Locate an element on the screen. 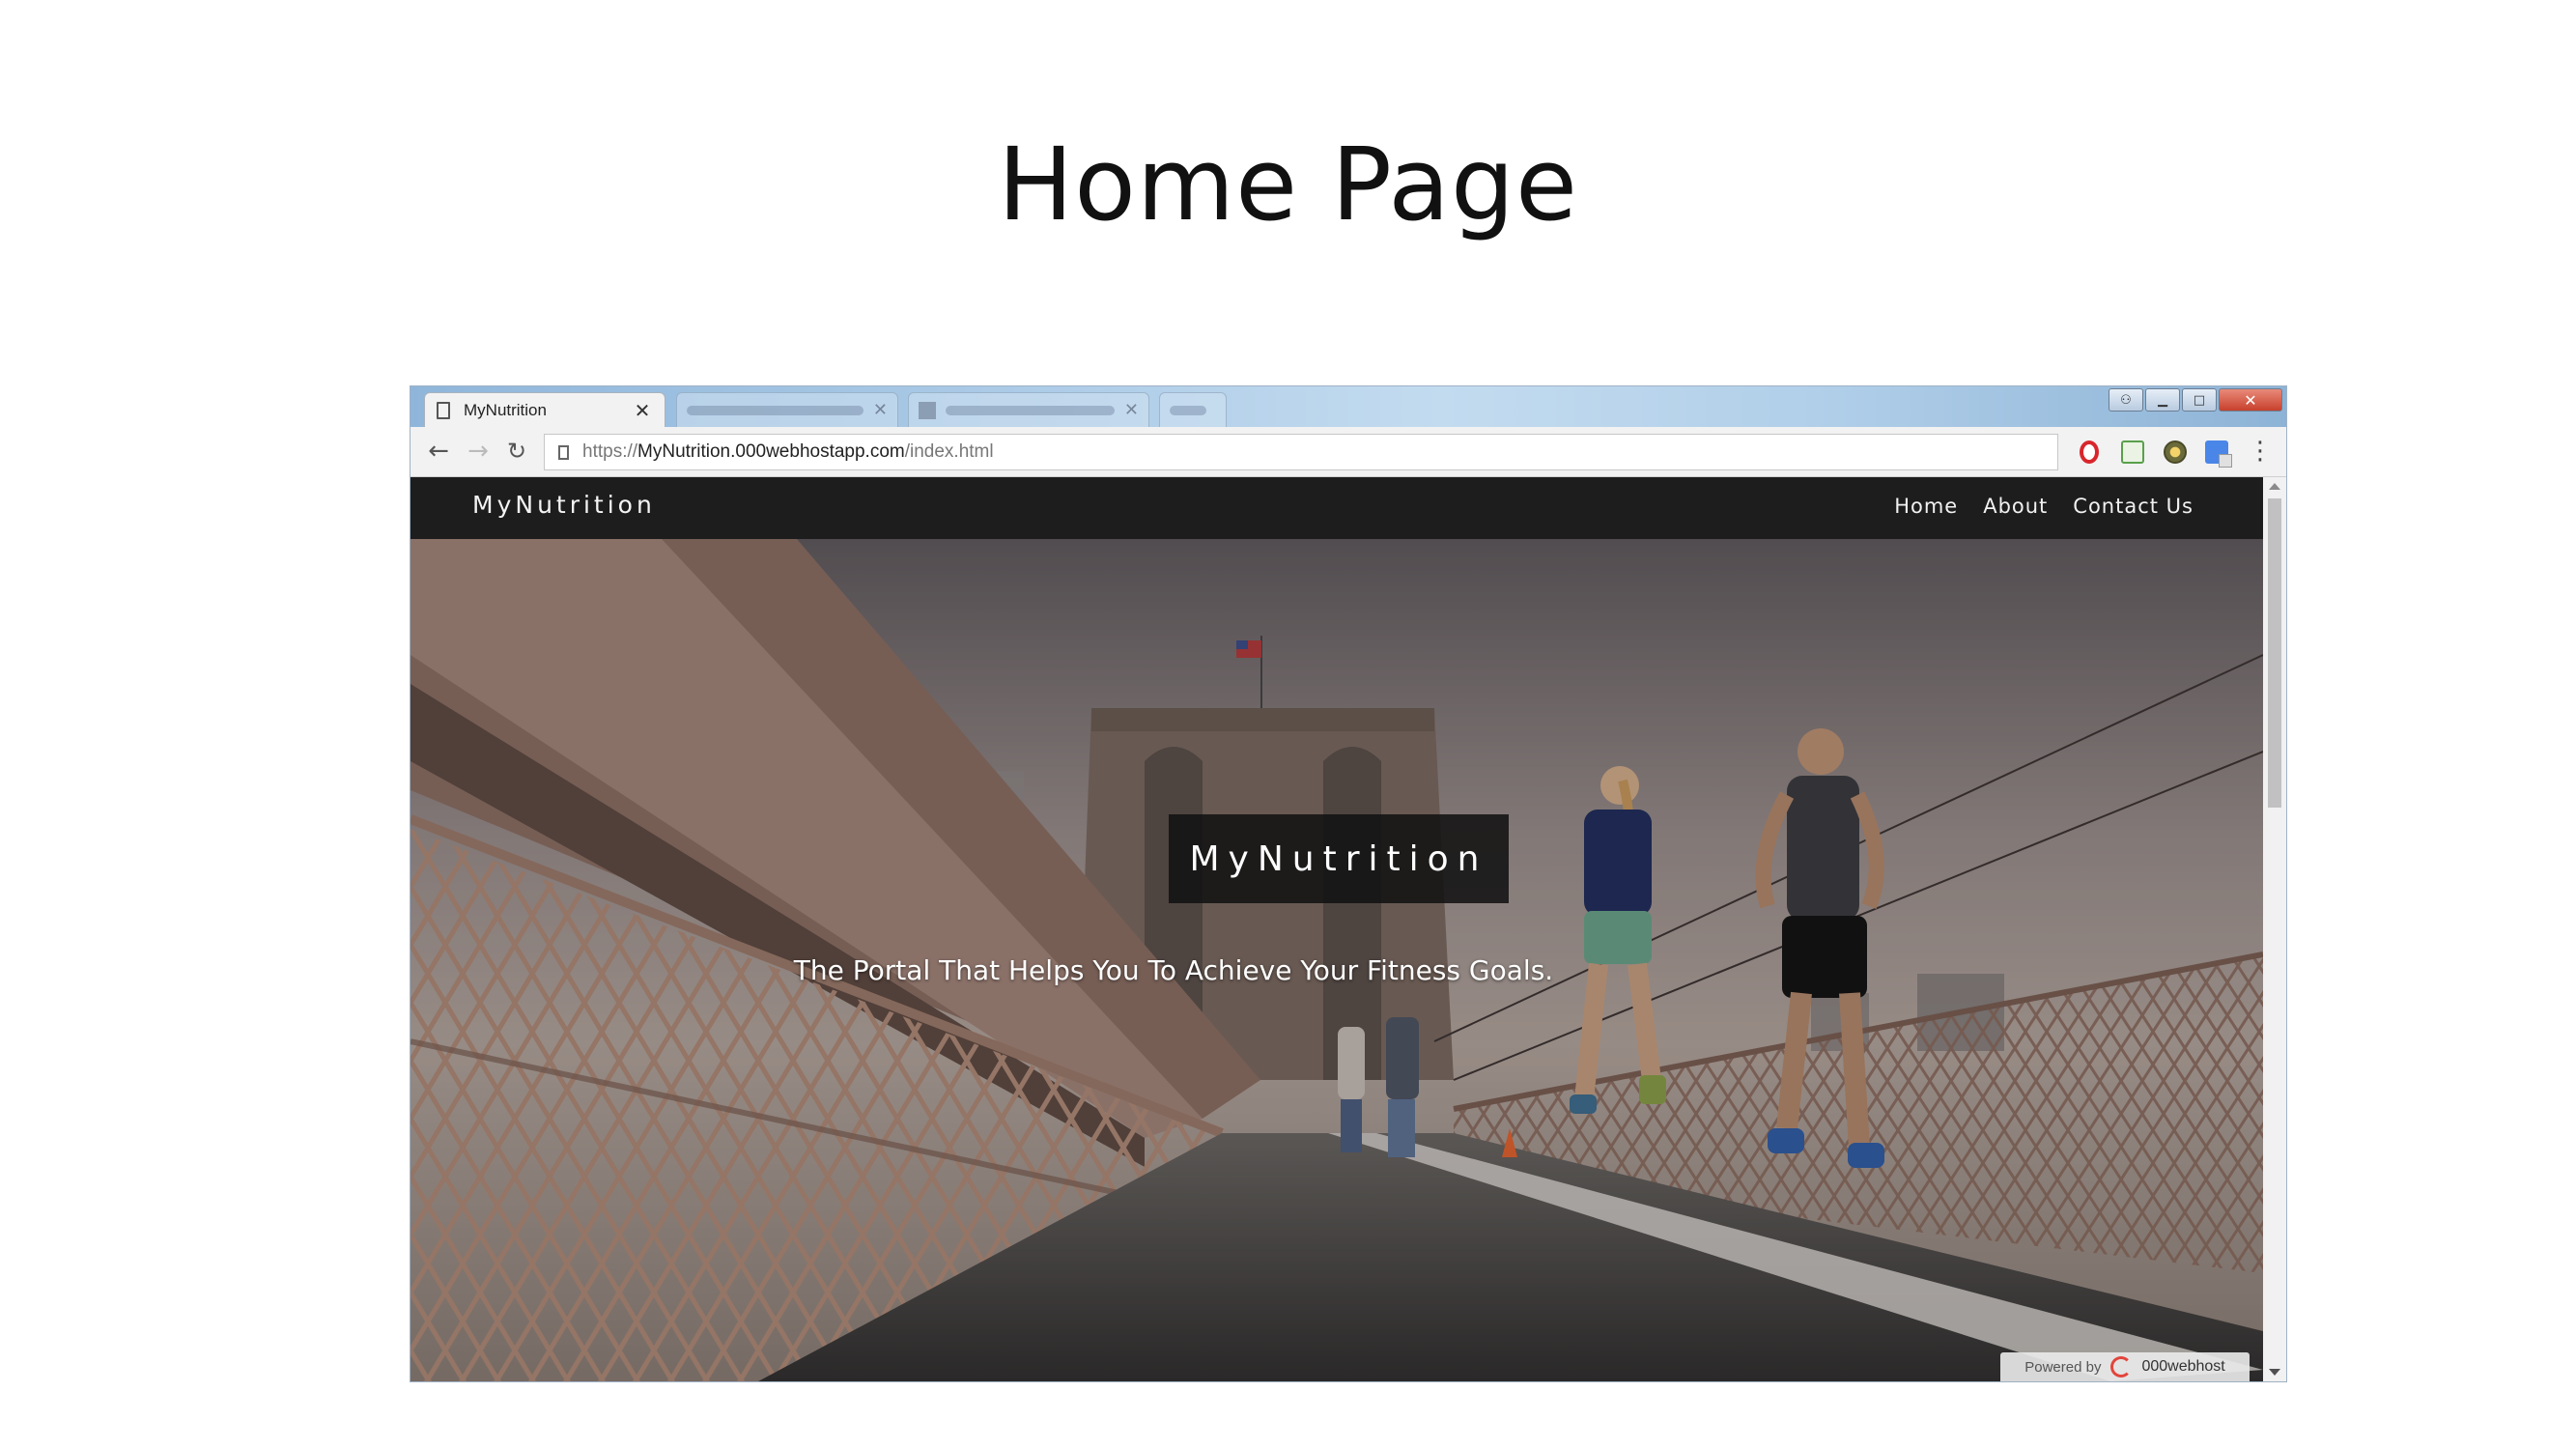 This screenshot has width=2576, height=1449. mail-extension-icon is located at coordinates (2132, 452).